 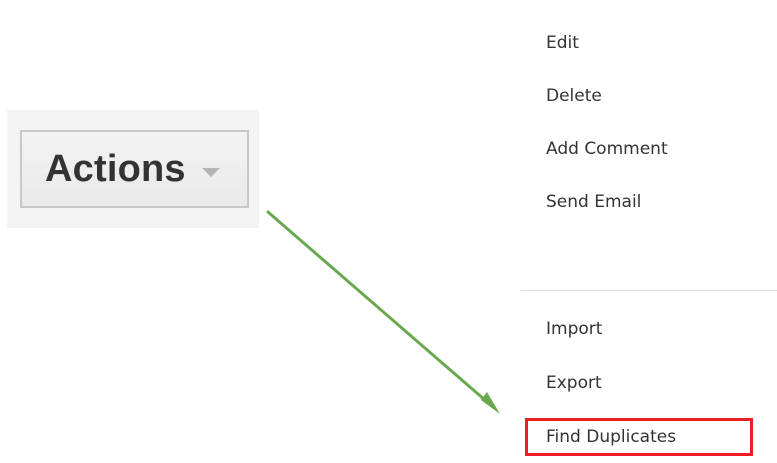 I want to click on menu-item-send-email: Send Email, so click(x=593, y=202).